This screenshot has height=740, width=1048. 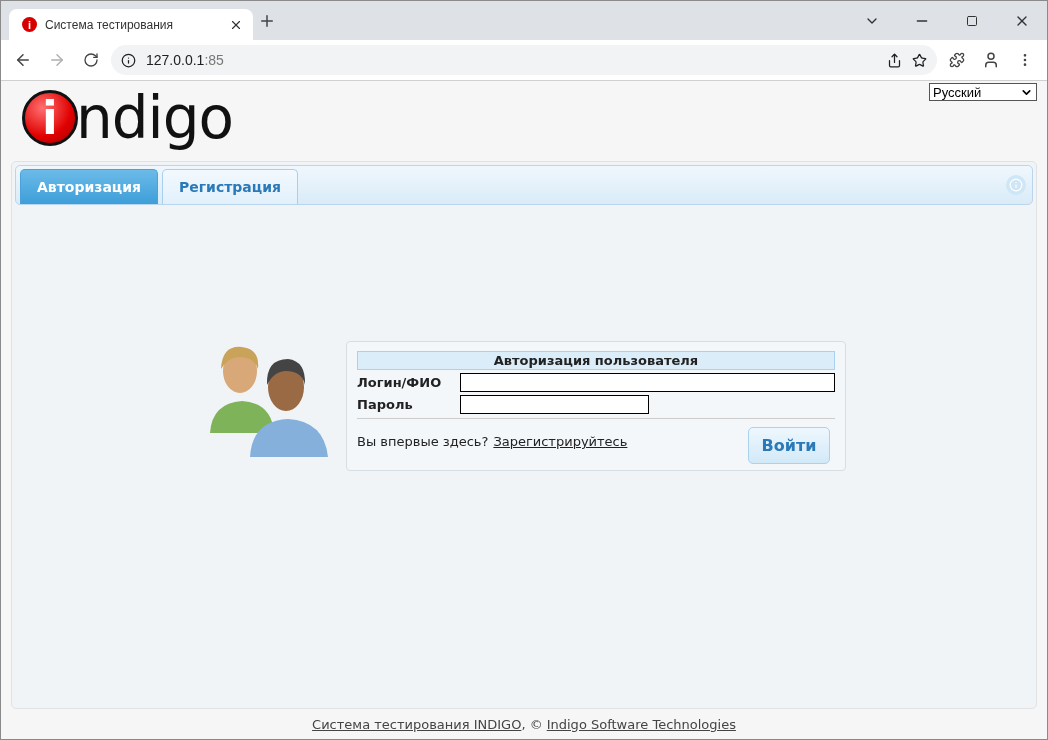 I want to click on field-label: Пароль, so click(x=385, y=404).